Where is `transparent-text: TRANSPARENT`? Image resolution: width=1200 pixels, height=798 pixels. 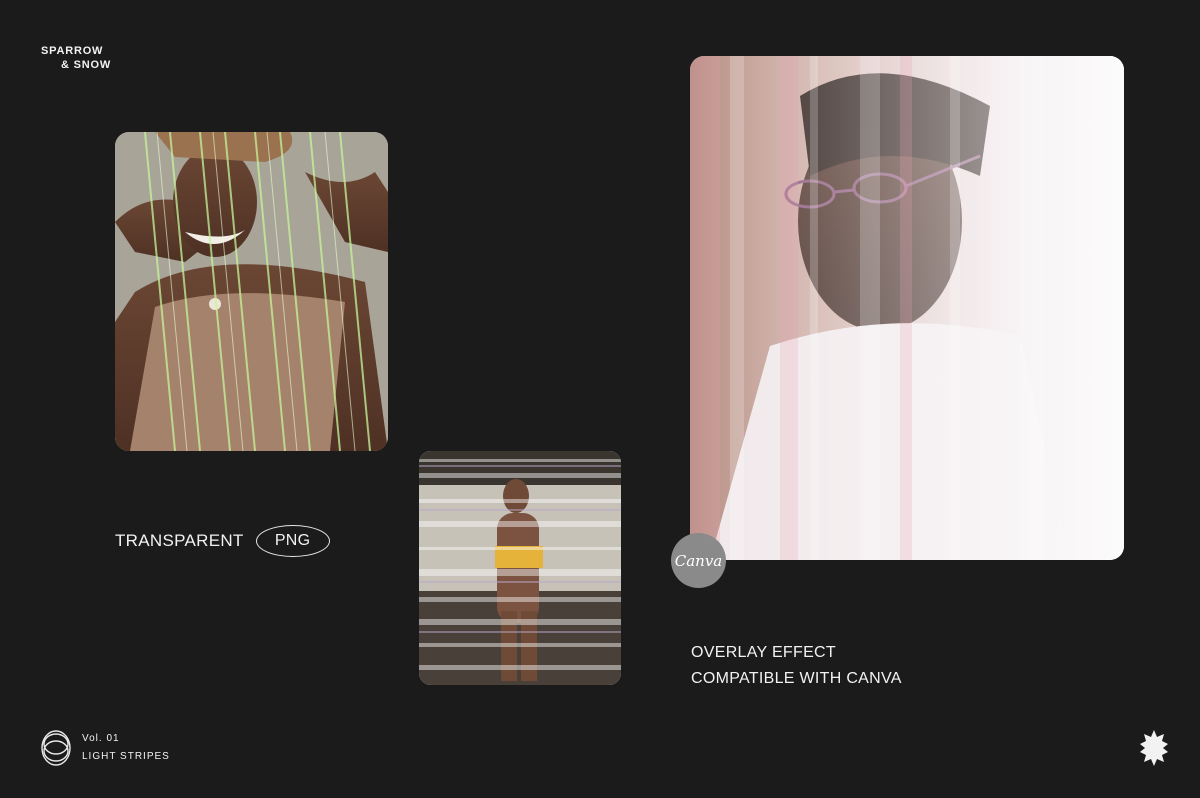
transparent-text: TRANSPARENT is located at coordinates (179, 540).